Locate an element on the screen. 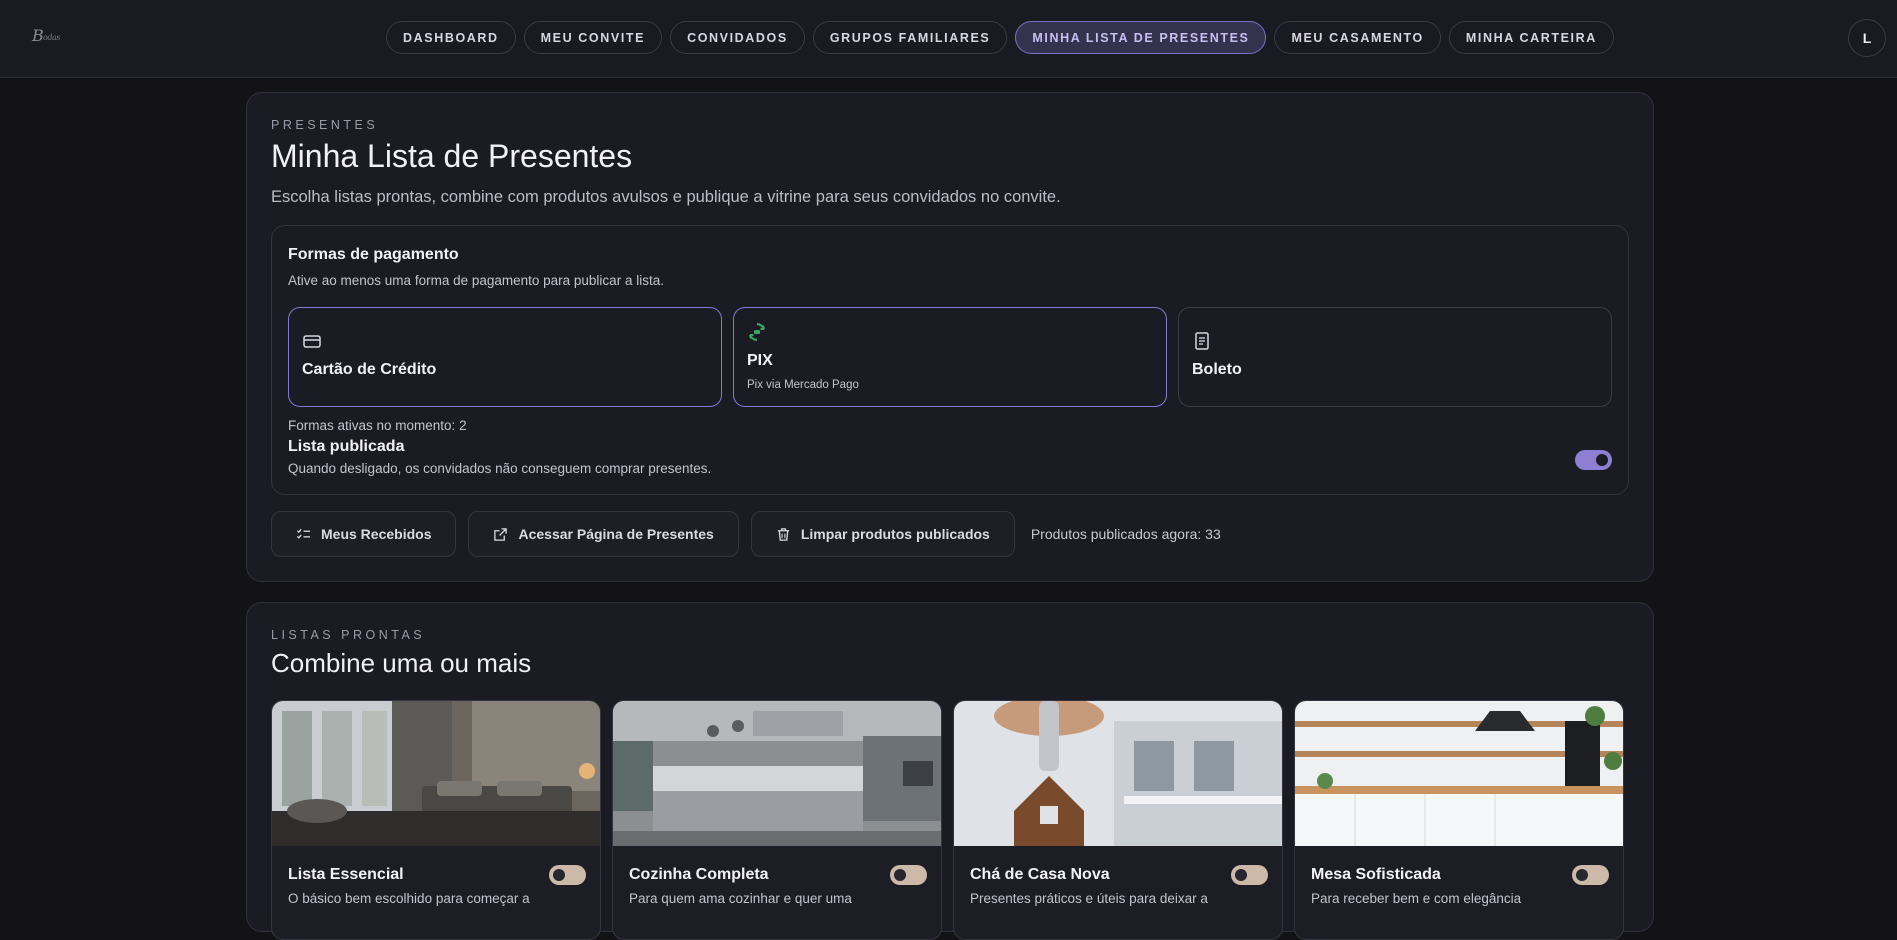 Image resolution: width=1897 pixels, height=940 pixels. nav-minha-lista-de-presentes: MINHA LISTA DE PRESENTES is located at coordinates (1141, 37).